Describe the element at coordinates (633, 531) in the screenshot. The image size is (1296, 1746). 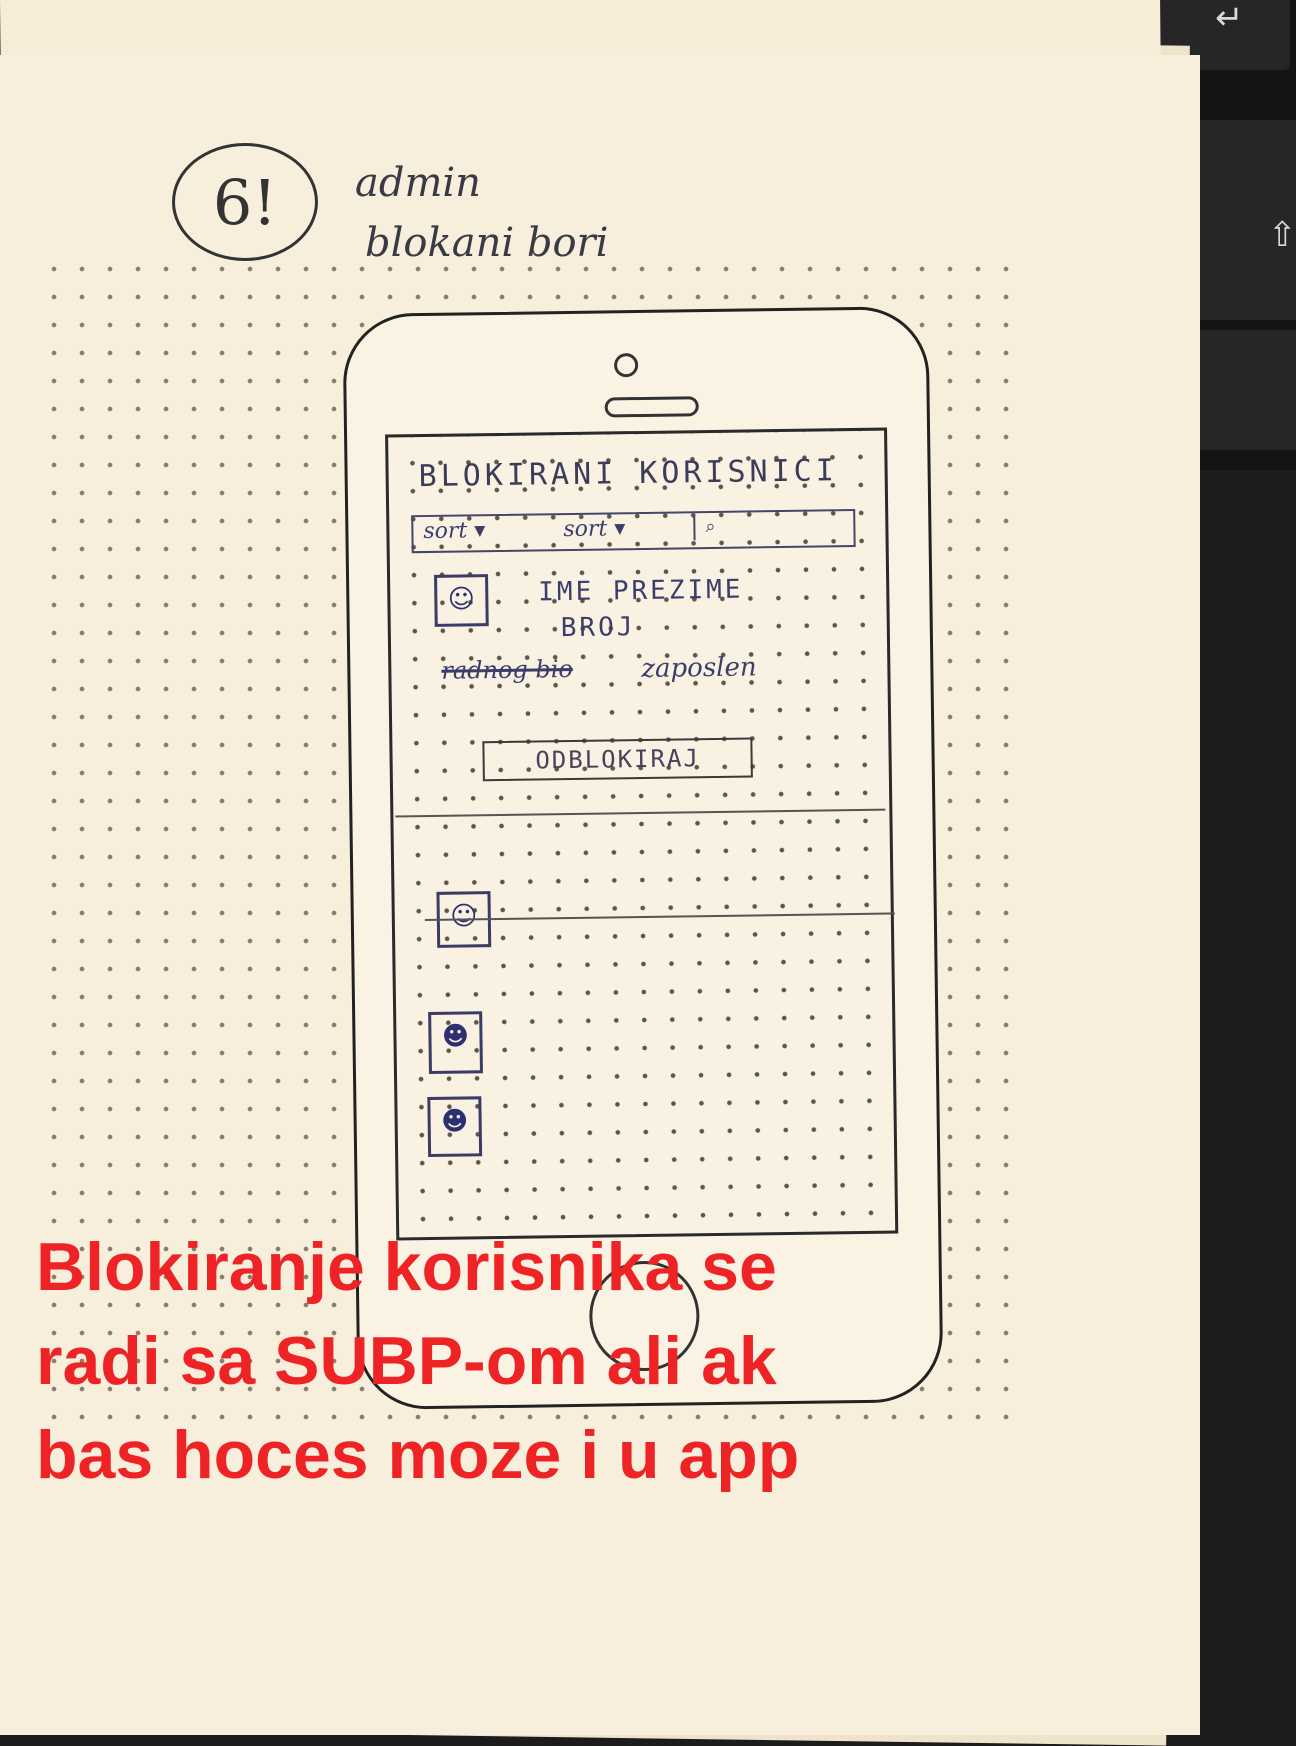
I see `filter-bar: sort ▾ sort ▾ ⌕` at that location.